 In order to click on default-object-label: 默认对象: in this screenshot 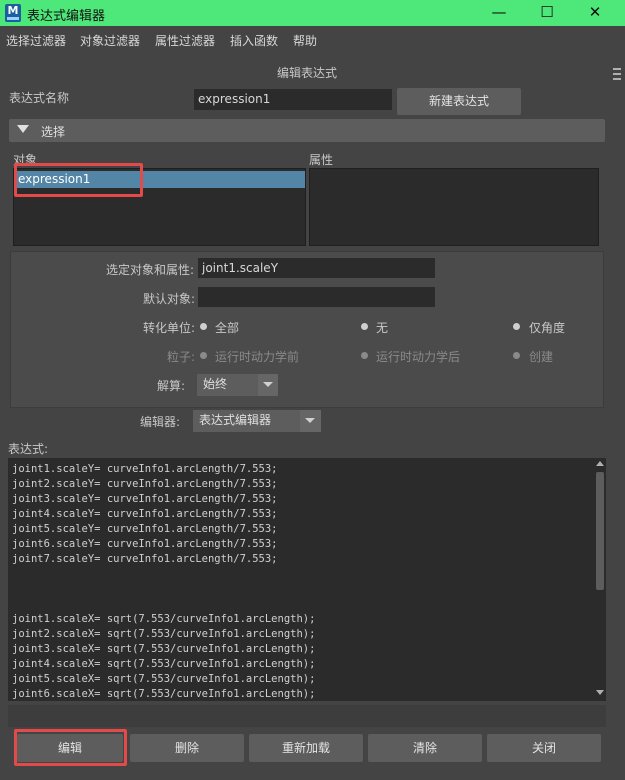, I will do `click(169, 299)`.